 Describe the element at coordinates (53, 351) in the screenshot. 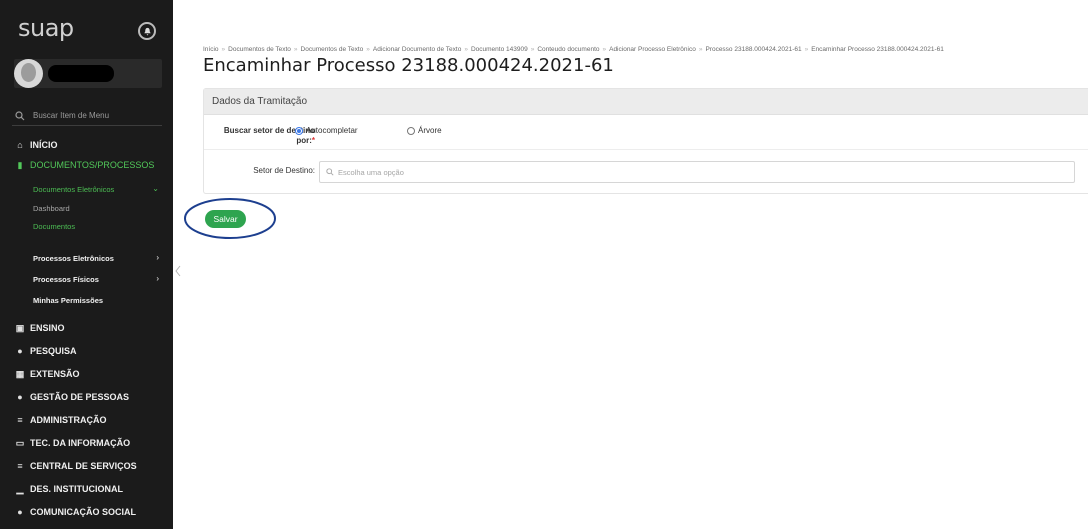

I see `sidebar-item-label: PESQUISA` at that location.